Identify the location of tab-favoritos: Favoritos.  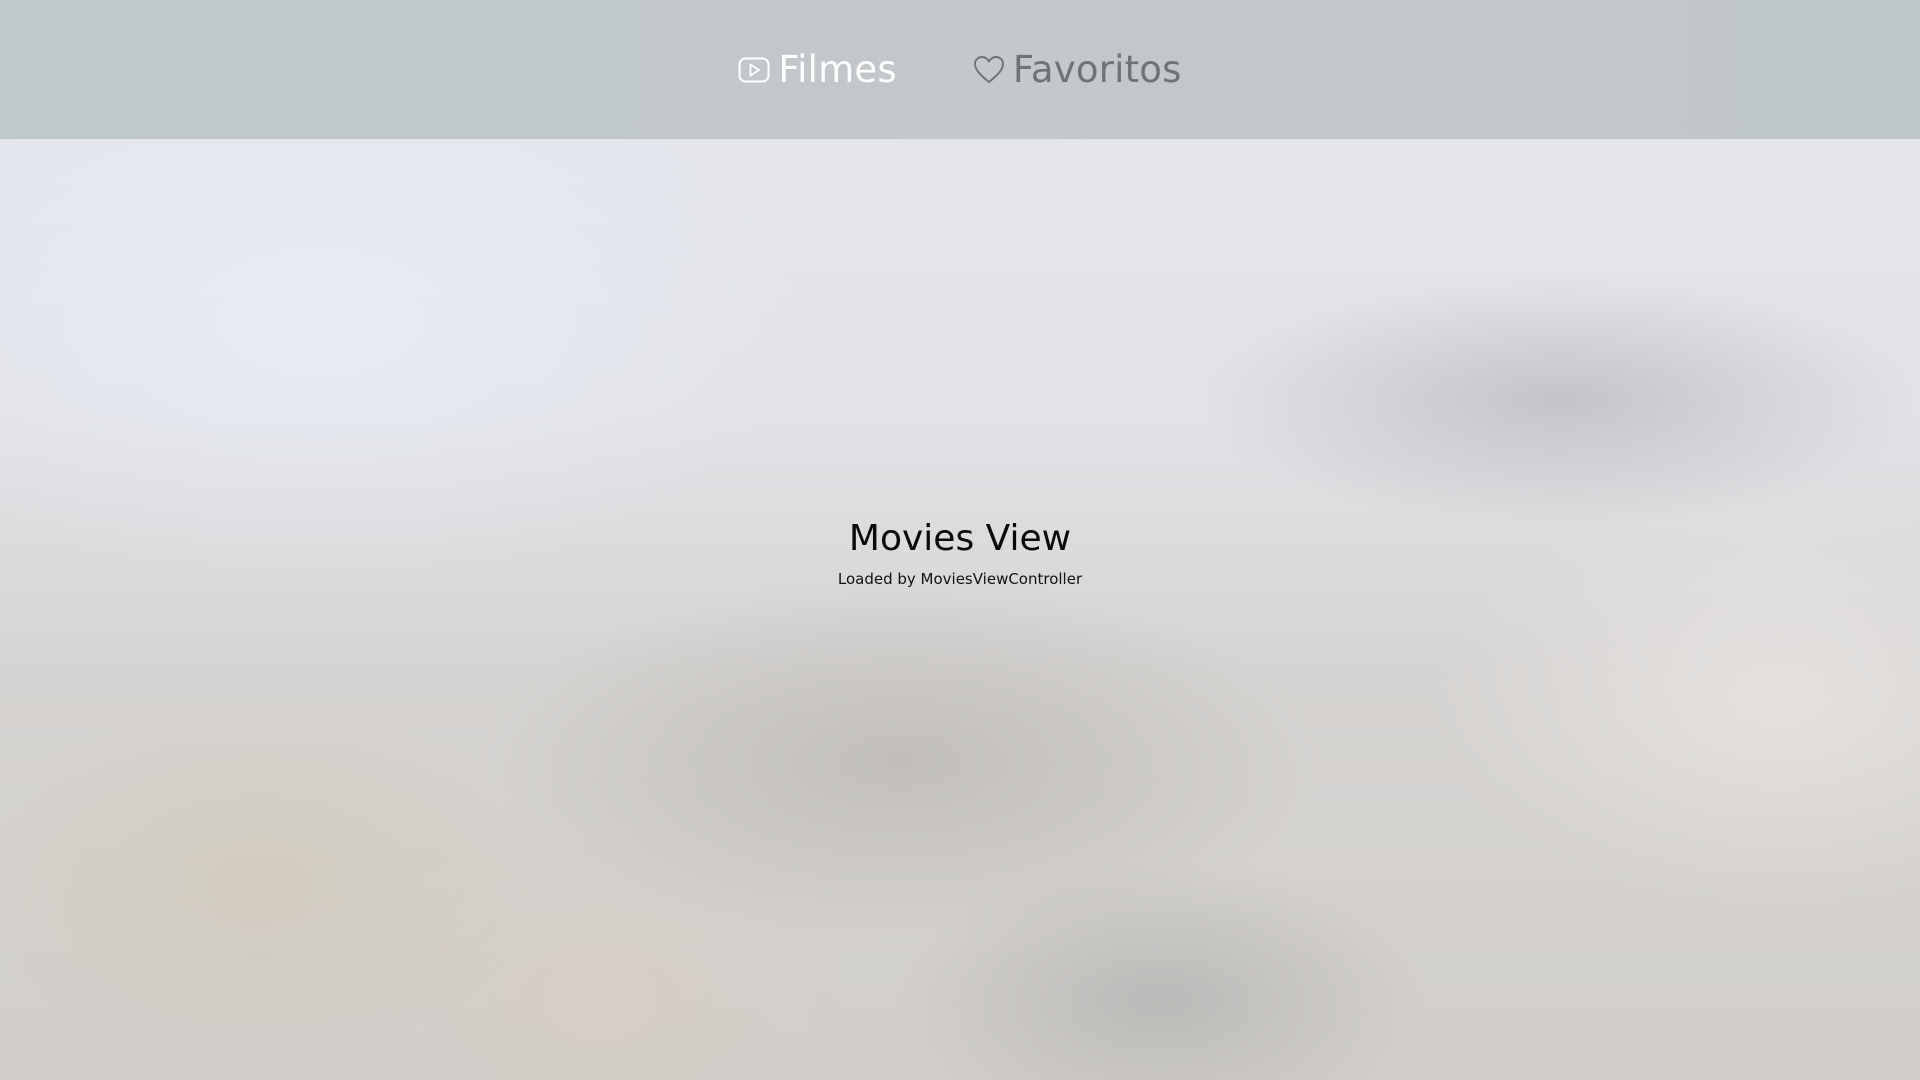
(1077, 69).